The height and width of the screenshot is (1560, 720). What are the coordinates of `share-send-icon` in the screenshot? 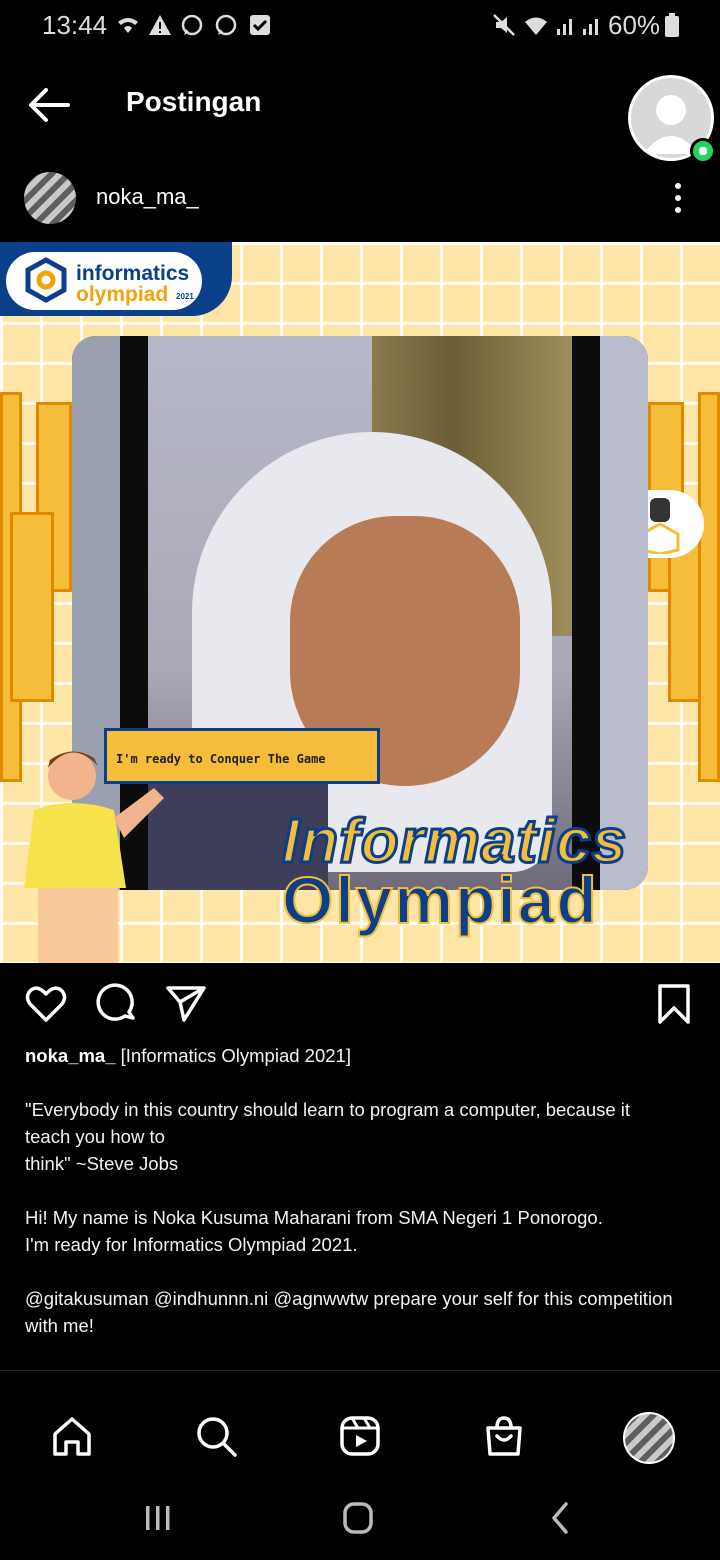 It's located at (186, 1004).